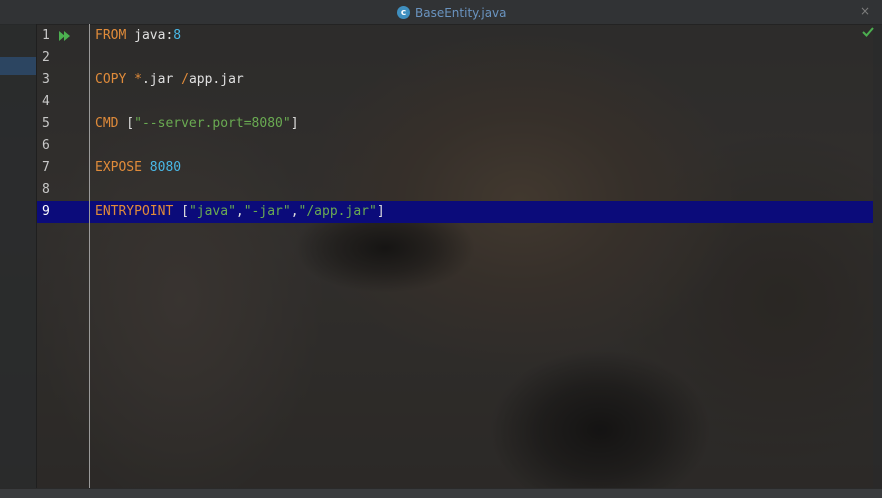  What do you see at coordinates (403, 12) in the screenshot?
I see `class-icon: c` at bounding box center [403, 12].